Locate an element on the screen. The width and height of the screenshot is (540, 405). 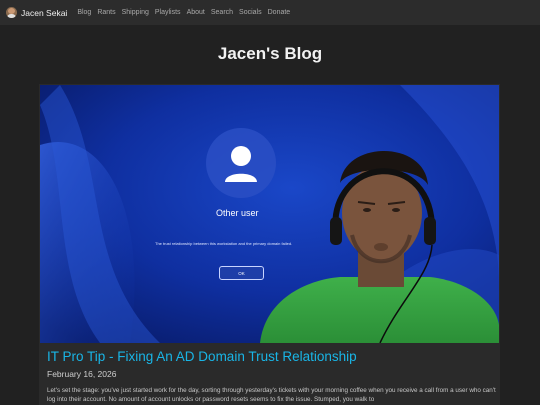
avatar-icon is located at coordinates (11, 12).